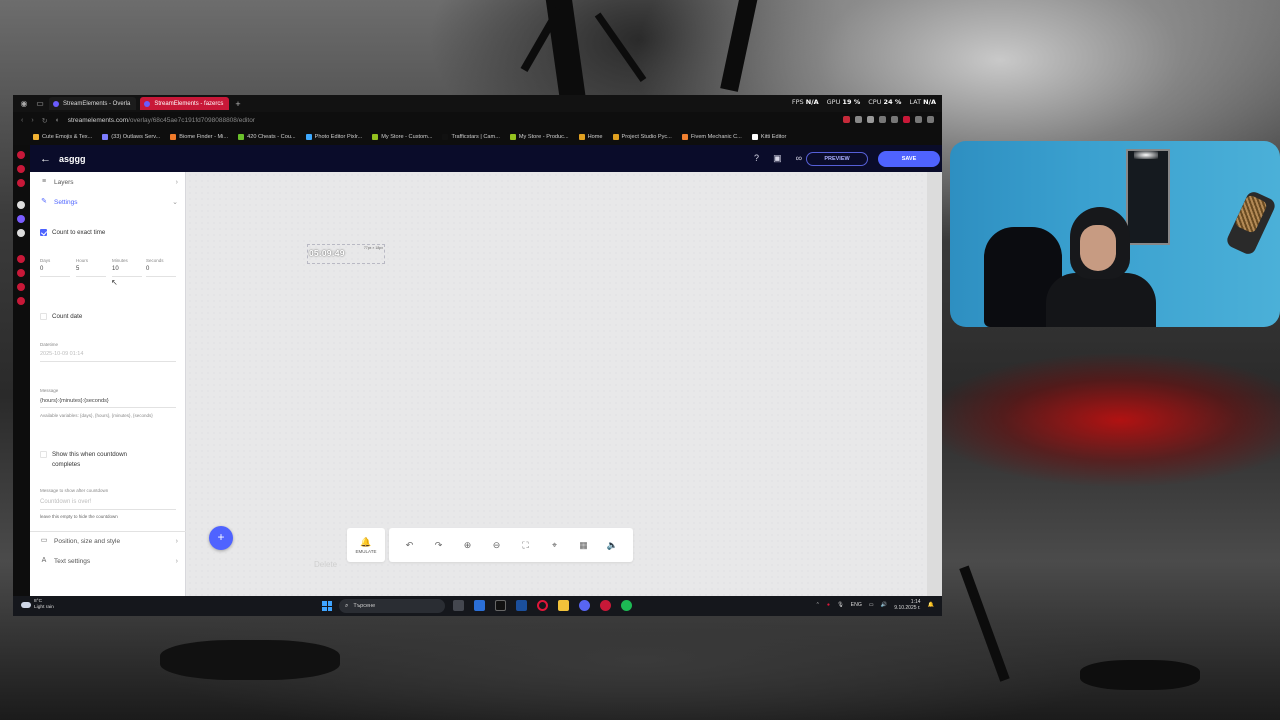 The height and width of the screenshot is (720, 1280). What do you see at coordinates (871, 605) in the screenshot?
I see `network-icon: ▭` at bounding box center [871, 605].